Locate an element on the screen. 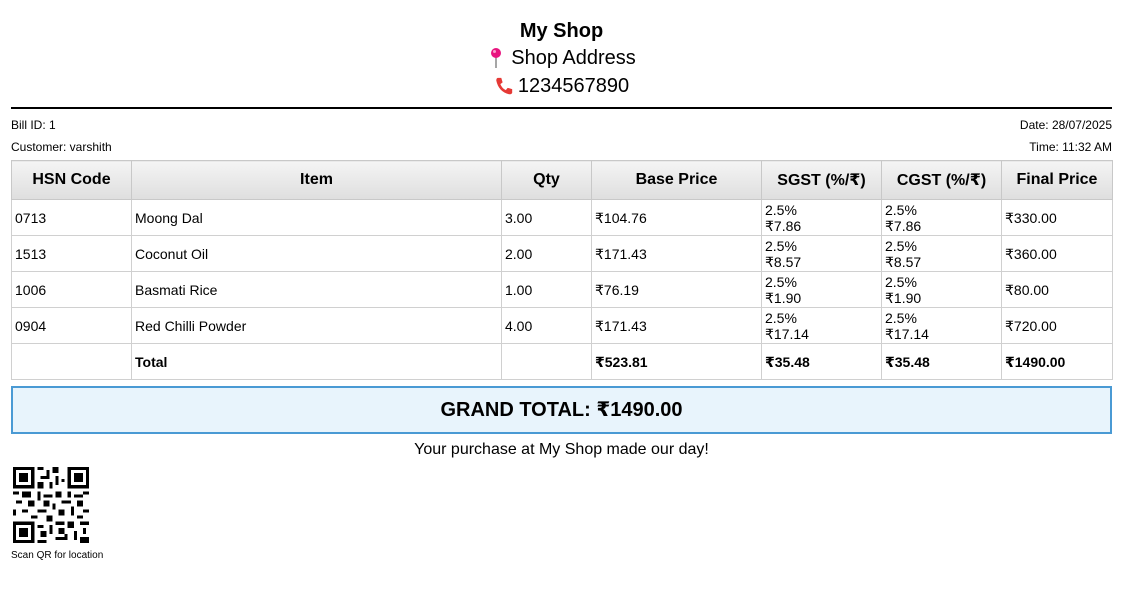 The image size is (1123, 590). cgst-cell: 2.5% ₹8.57 is located at coordinates (941, 253).